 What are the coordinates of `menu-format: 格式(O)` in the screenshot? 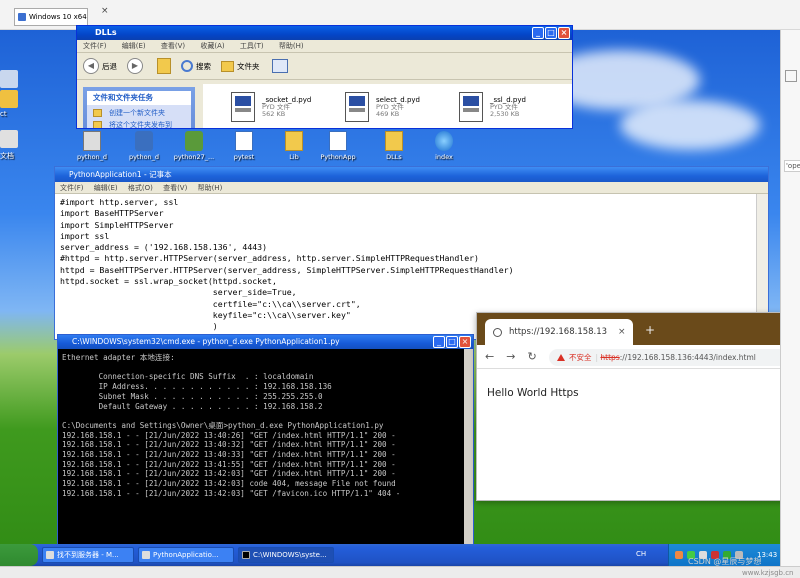 It's located at (140, 188).